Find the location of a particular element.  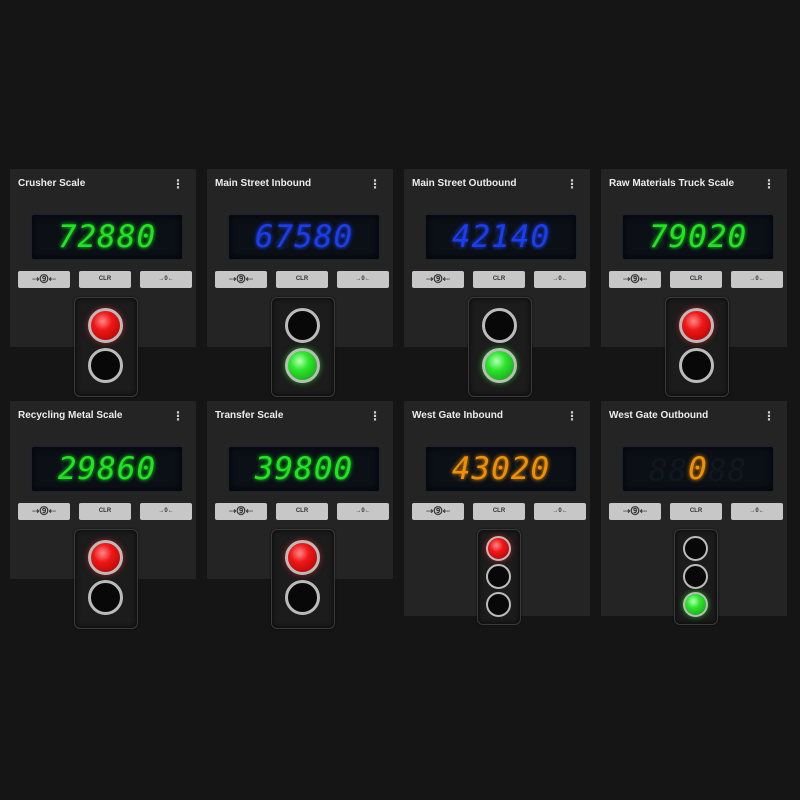

scale-title: Transfer Scale is located at coordinates (249, 415).